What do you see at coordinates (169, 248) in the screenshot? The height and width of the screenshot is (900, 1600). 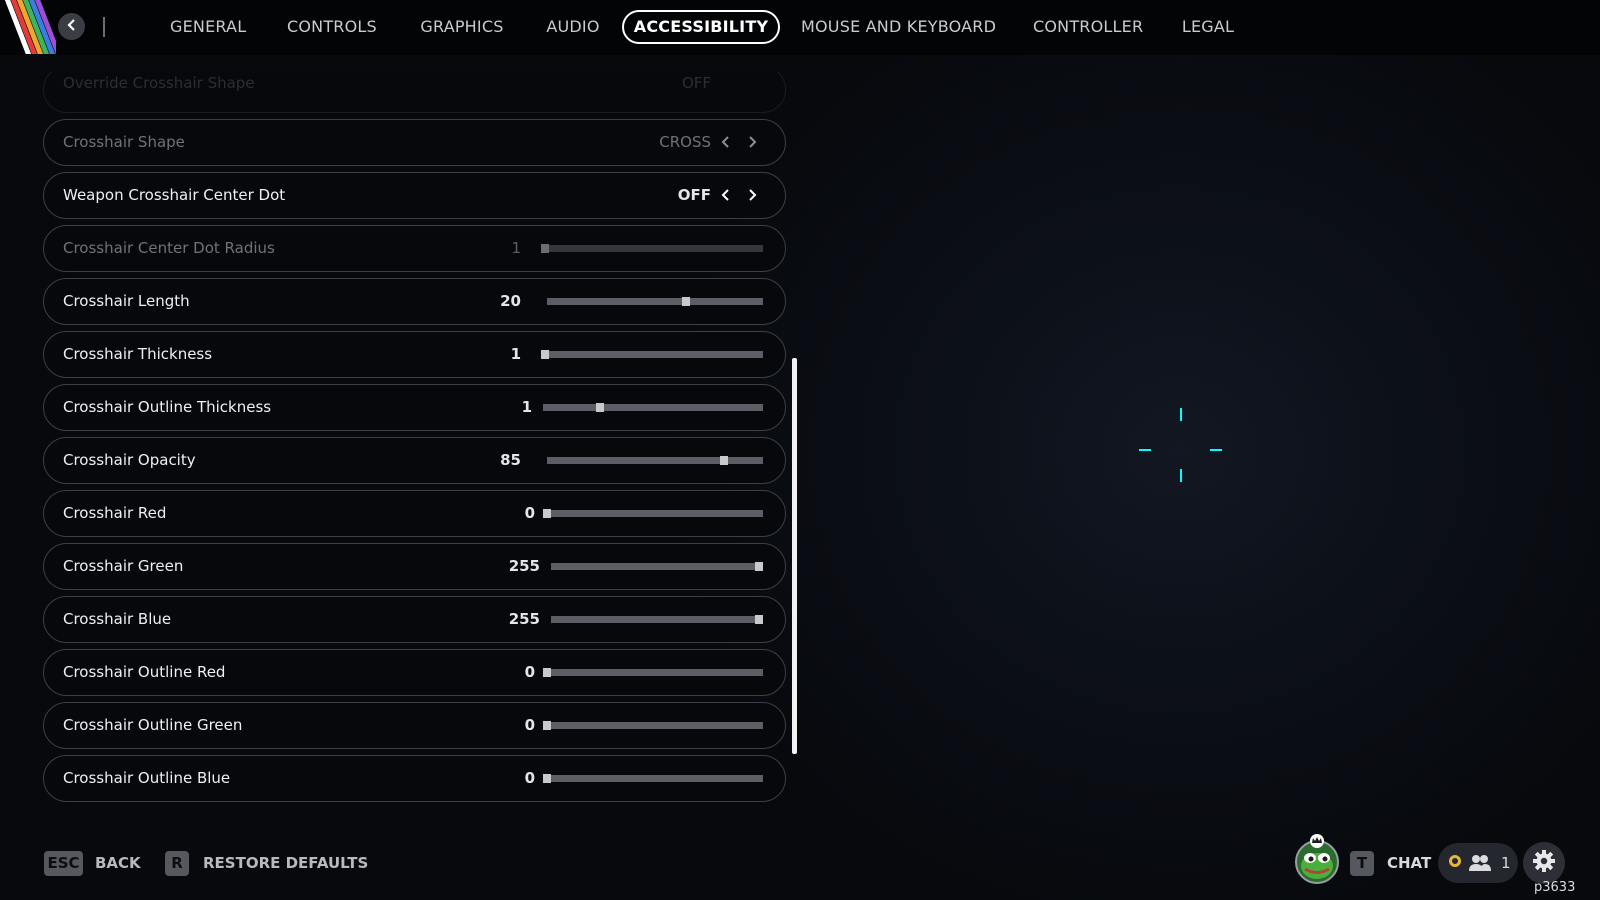 I see `setting-label: Crosshair Center Dot Radius` at bounding box center [169, 248].